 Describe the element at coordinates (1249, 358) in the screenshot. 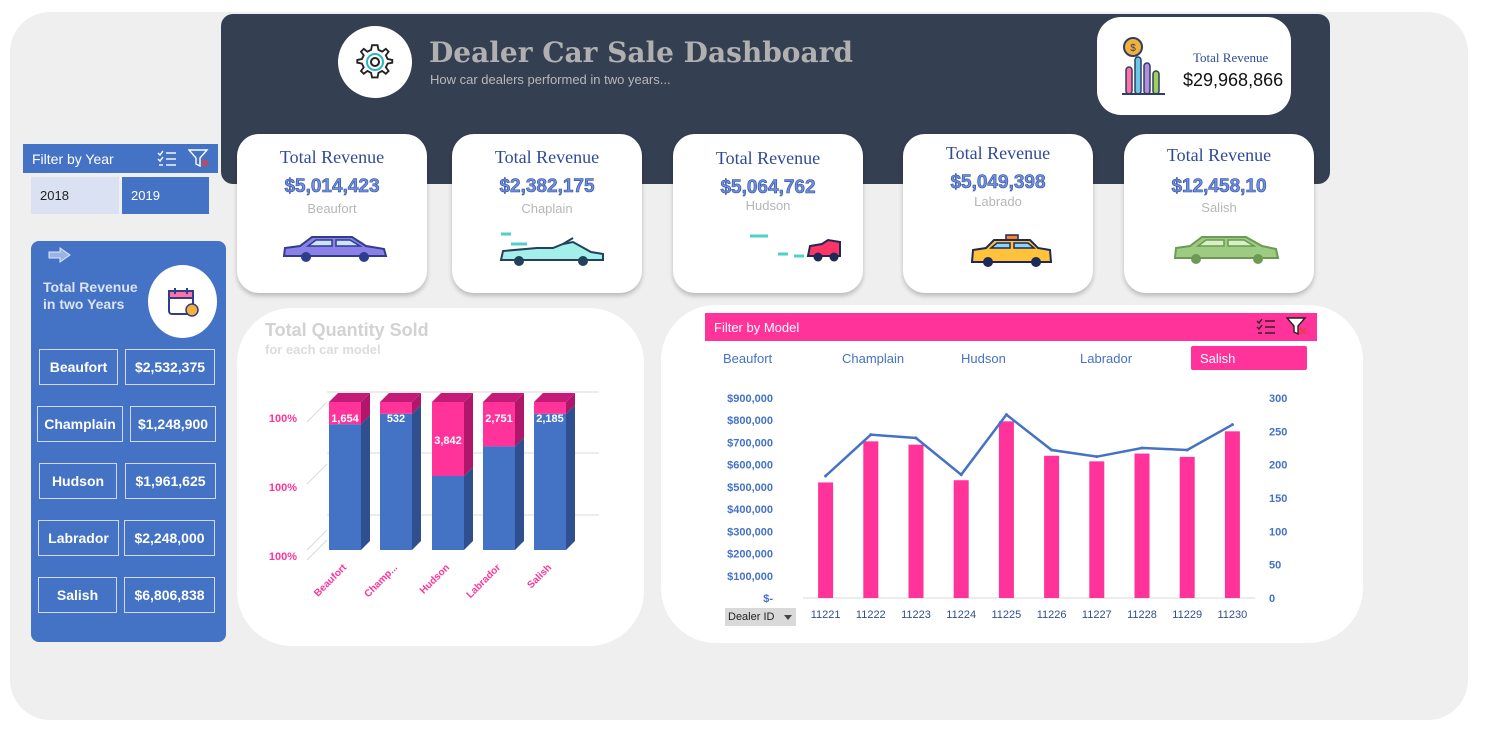

I see `model-option-salish: Salish` at that location.